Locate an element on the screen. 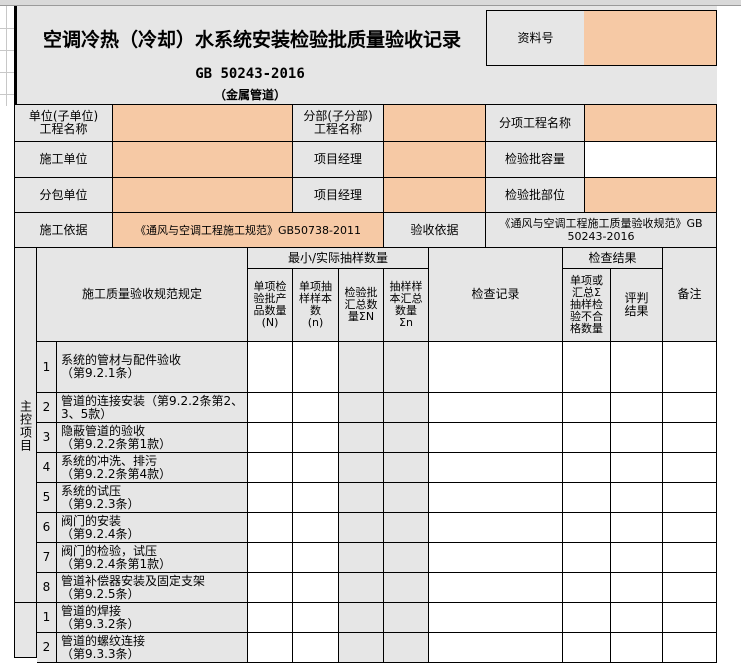 Image resolution: width=741 pixels, height=663 pixels. doc-no-field is located at coordinates (650, 38).